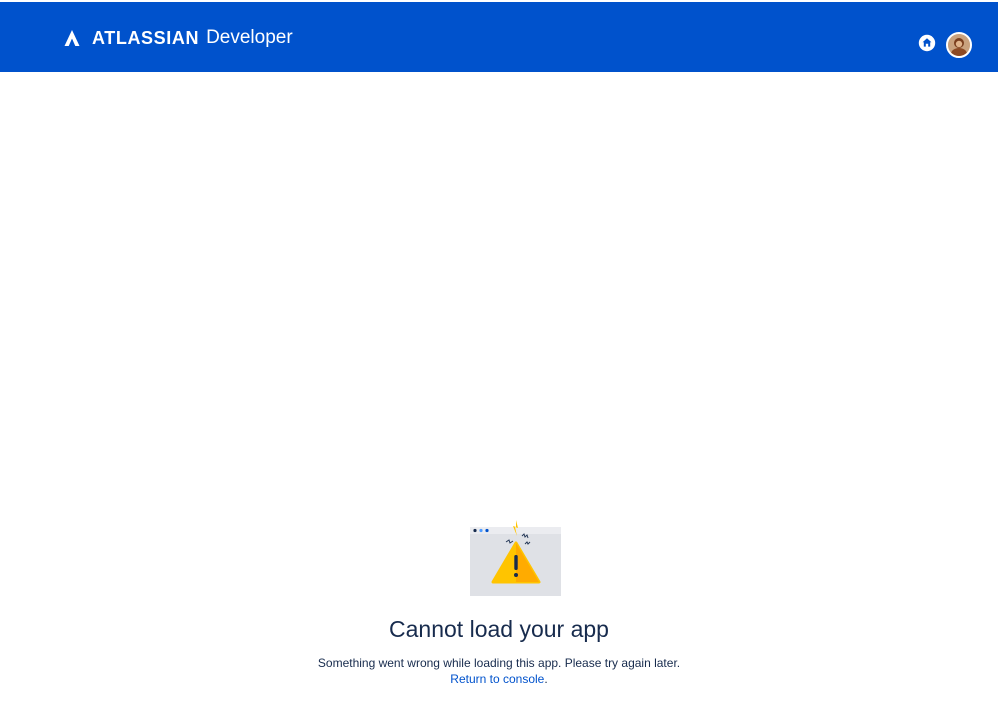 This screenshot has height=716, width=998. What do you see at coordinates (546, 679) in the screenshot?
I see `return-line-punctuation: .` at bounding box center [546, 679].